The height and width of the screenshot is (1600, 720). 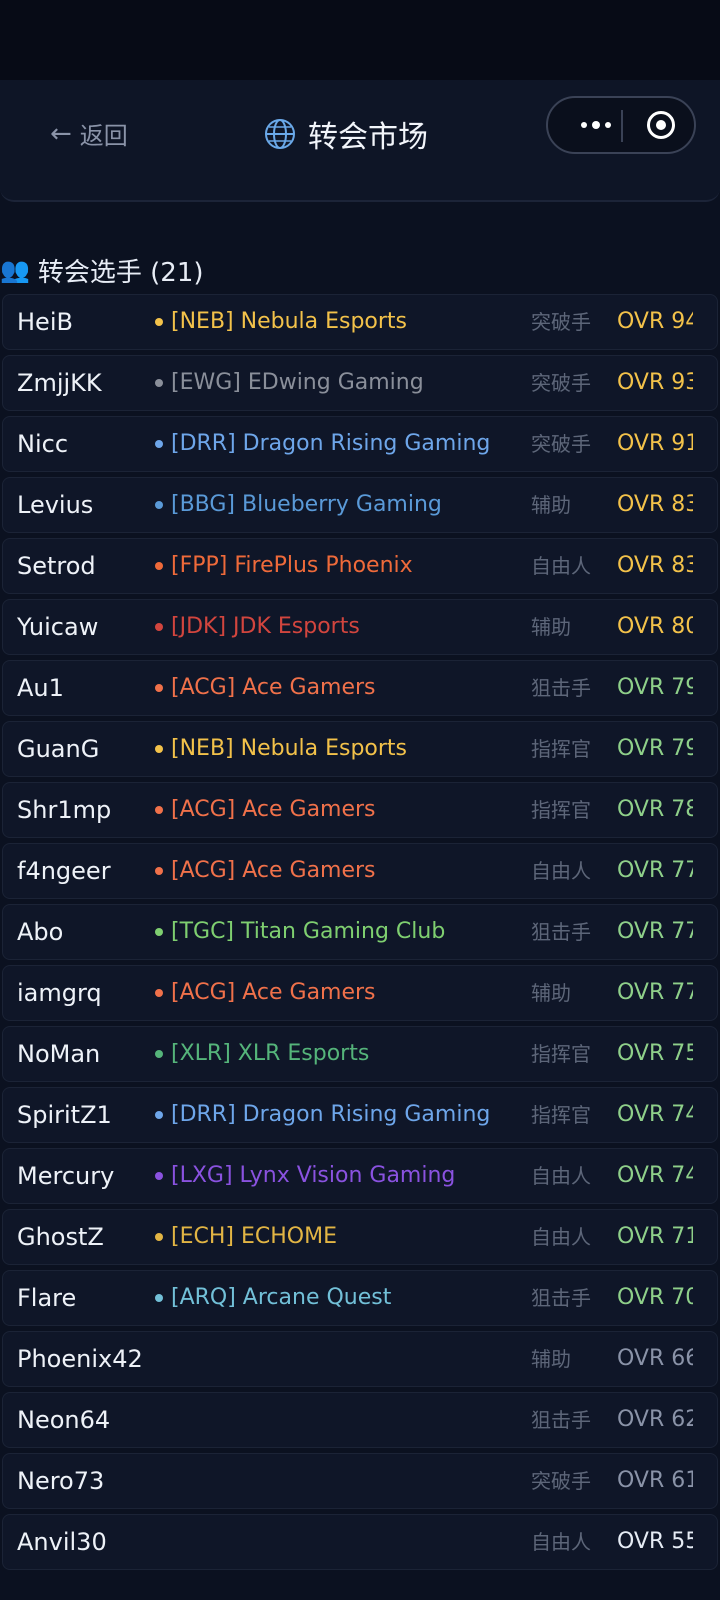 What do you see at coordinates (308, 931) in the screenshot?
I see `team-name: [TGC] Titan Gaming Club` at bounding box center [308, 931].